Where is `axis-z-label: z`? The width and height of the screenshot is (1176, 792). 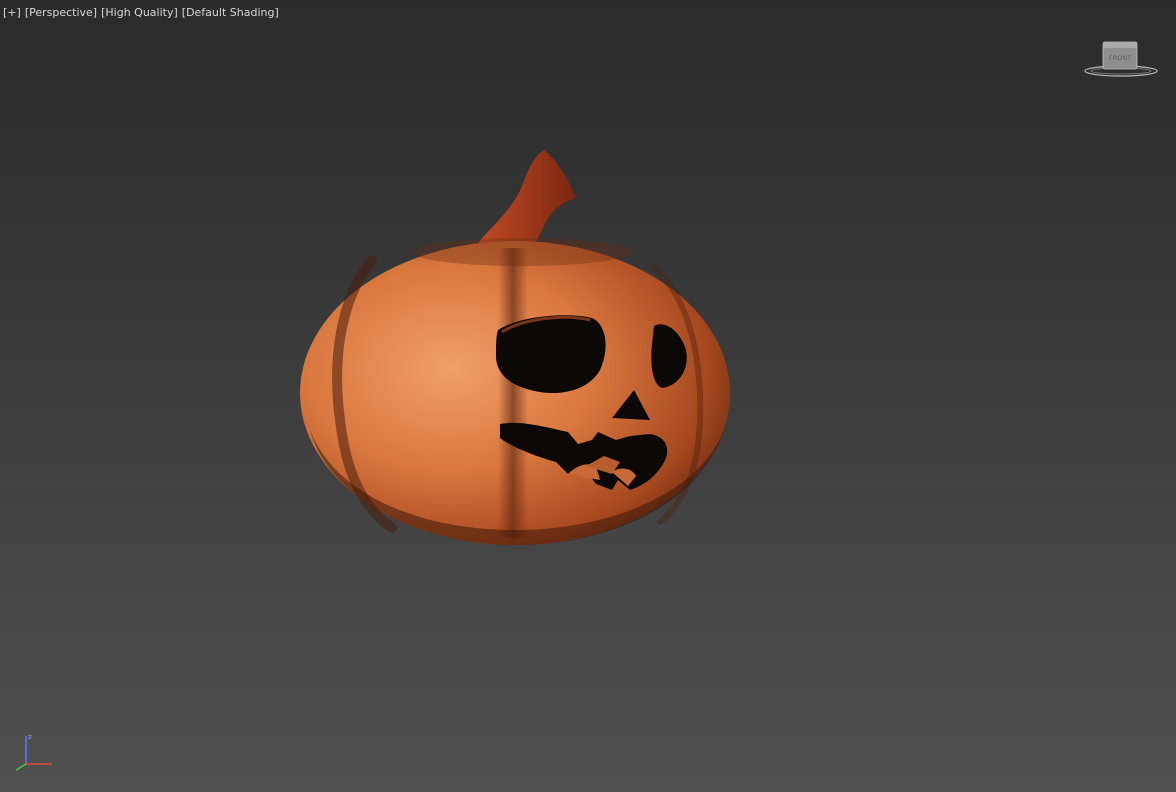 axis-z-label: z is located at coordinates (30, 737).